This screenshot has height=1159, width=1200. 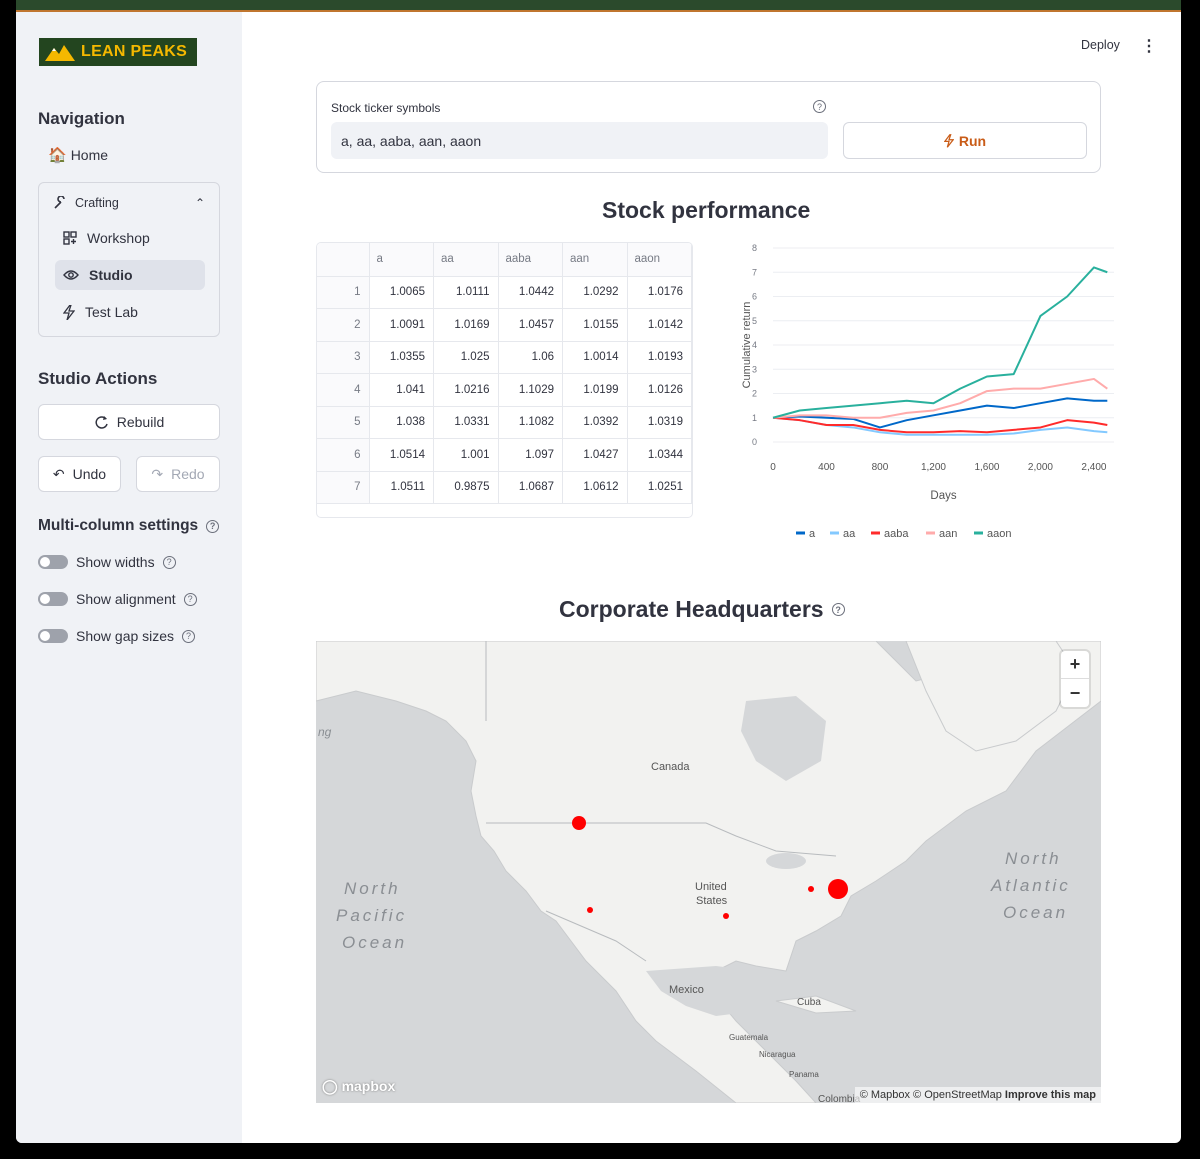 What do you see at coordinates (401, 260) in the screenshot?
I see `column-header: a` at bounding box center [401, 260].